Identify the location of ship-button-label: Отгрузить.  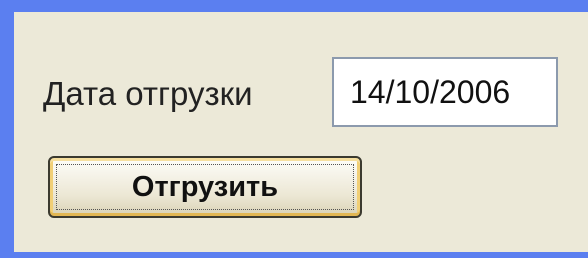
(205, 187).